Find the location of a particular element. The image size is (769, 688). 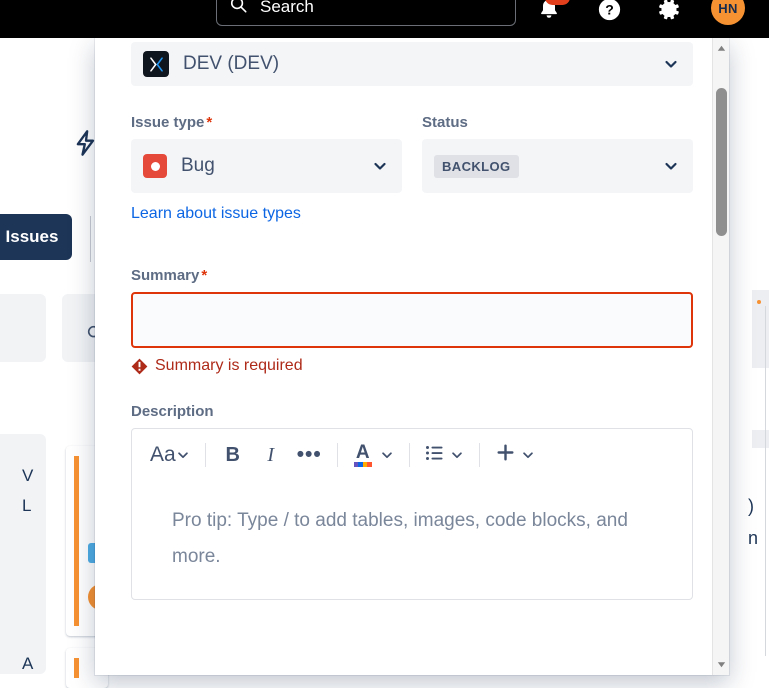

settings-button is located at coordinates (669, 13).